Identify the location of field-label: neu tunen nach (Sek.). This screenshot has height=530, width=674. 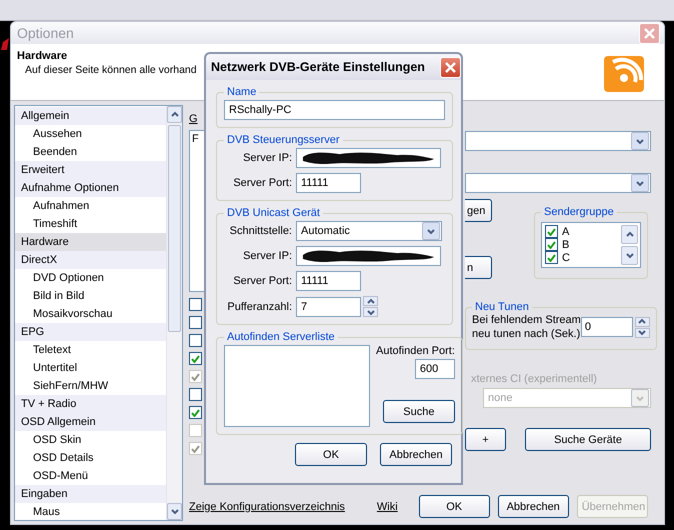
(526, 334).